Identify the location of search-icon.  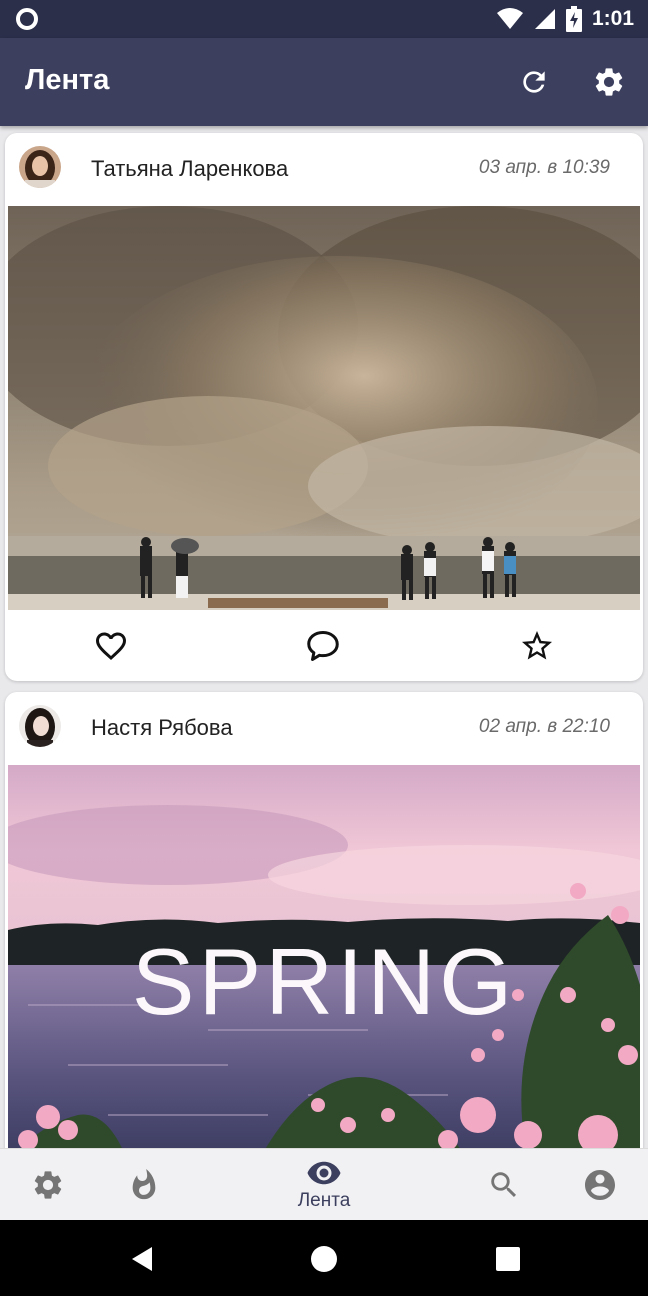
(504, 1185).